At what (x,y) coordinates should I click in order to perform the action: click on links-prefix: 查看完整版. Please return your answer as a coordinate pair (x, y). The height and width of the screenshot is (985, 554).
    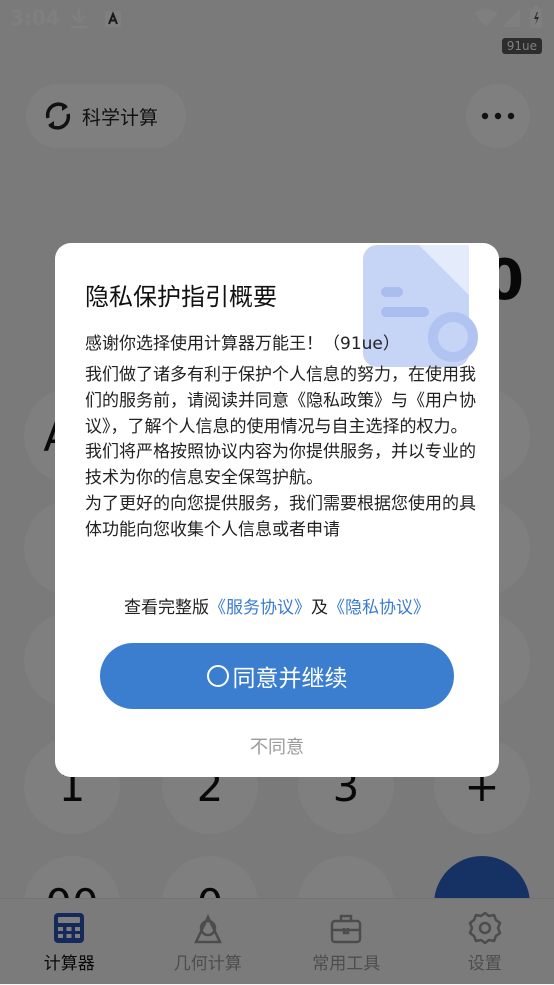
    Looking at the image, I should click on (166, 608).